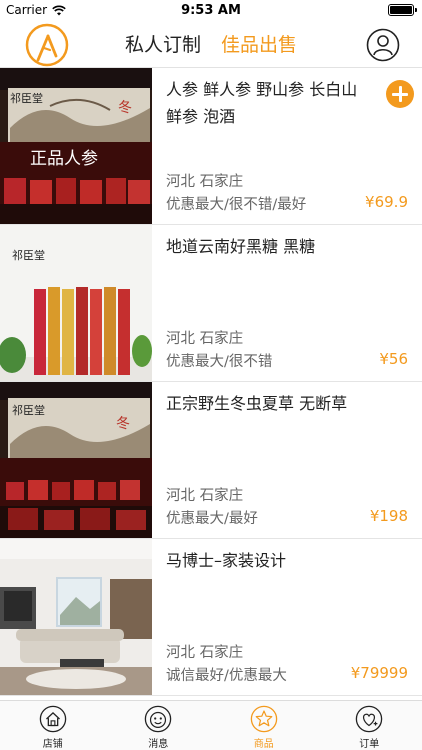 The image size is (422, 750). What do you see at coordinates (264, 719) in the screenshot?
I see `star-icon` at bounding box center [264, 719].